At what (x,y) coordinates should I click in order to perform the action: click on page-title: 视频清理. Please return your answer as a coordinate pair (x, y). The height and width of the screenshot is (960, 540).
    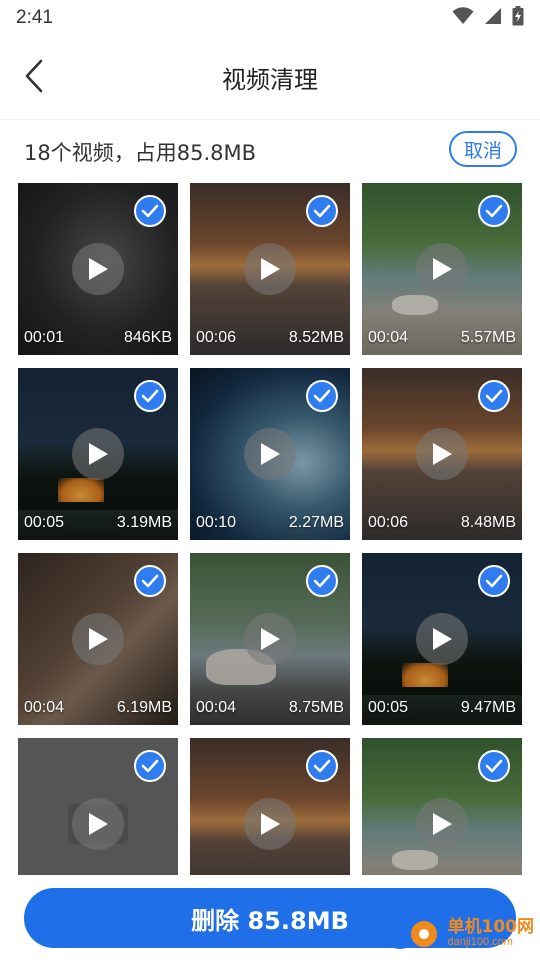
    Looking at the image, I should click on (270, 80).